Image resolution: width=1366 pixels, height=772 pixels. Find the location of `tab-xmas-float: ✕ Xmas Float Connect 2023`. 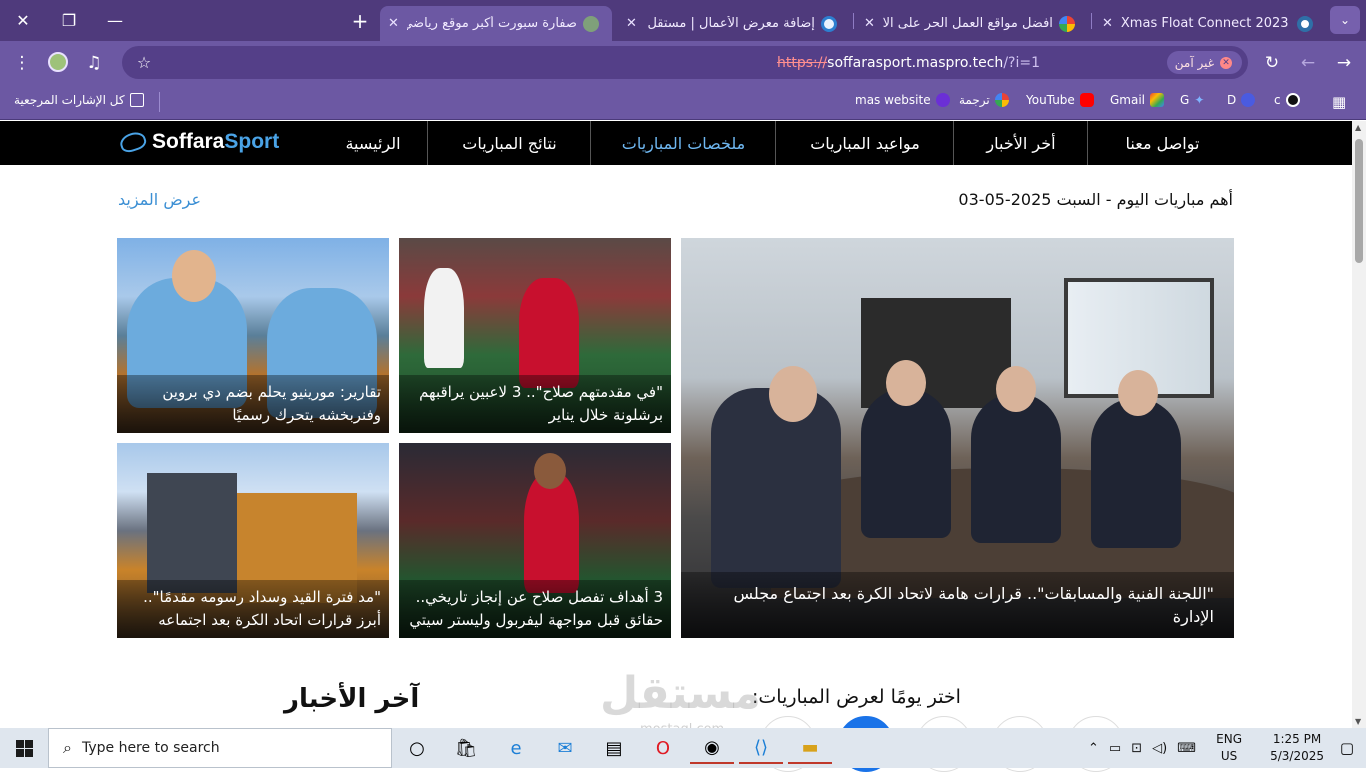

tab-xmas-float: ✕ Xmas Float Connect 2023 is located at coordinates (1211, 23).